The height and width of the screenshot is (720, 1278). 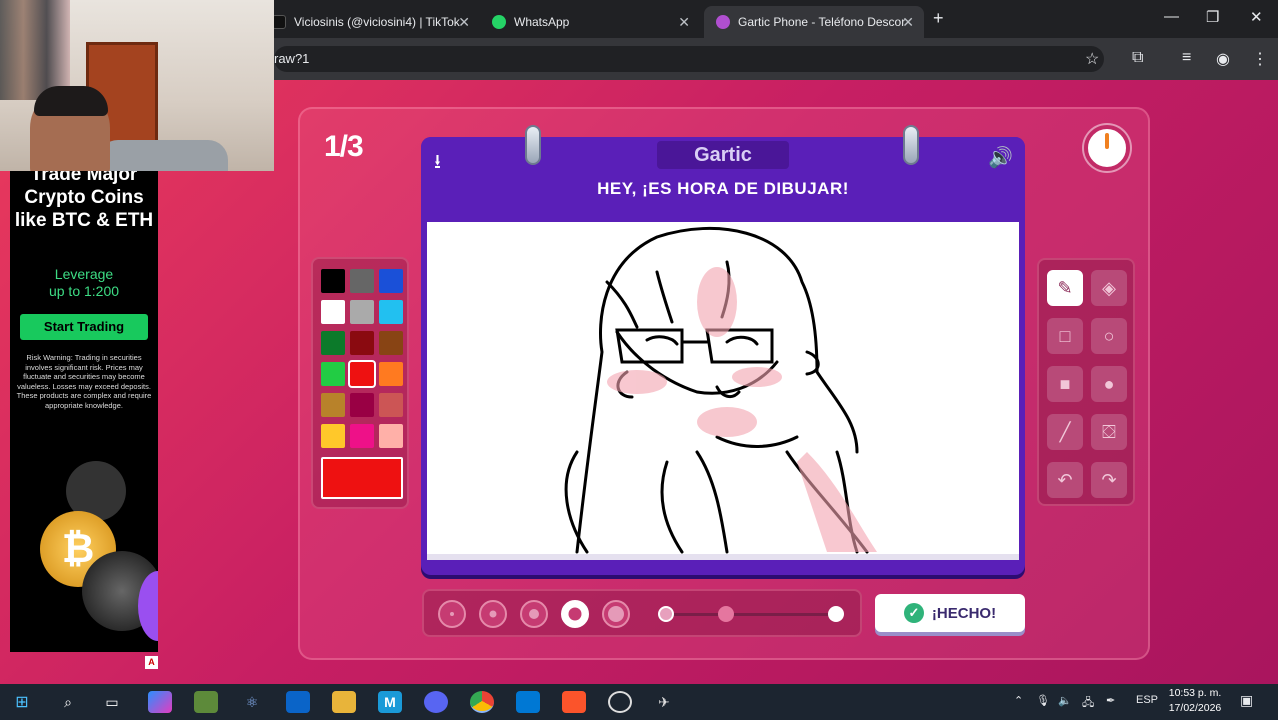 What do you see at coordinates (362, 478) in the screenshot?
I see `current-color-preview` at bounding box center [362, 478].